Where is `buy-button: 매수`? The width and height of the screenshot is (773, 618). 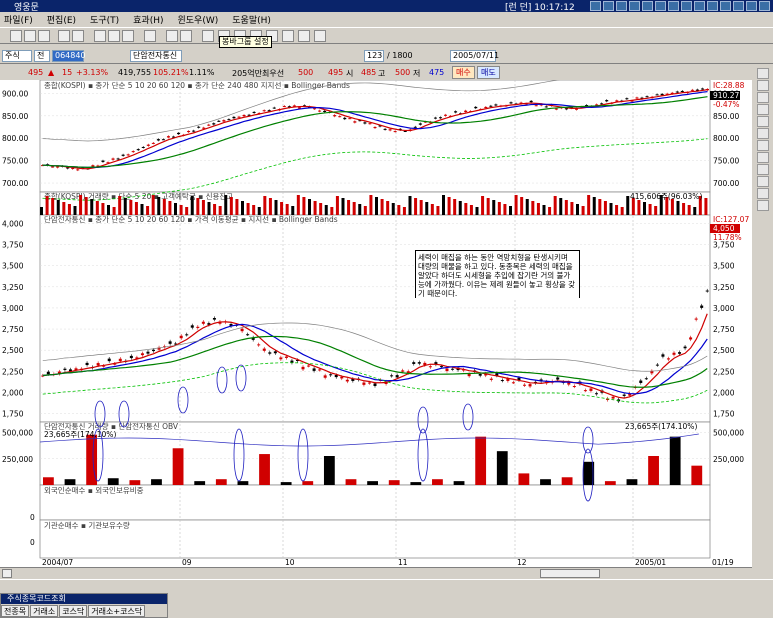
buy-button: 매수 is located at coordinates (463, 72).